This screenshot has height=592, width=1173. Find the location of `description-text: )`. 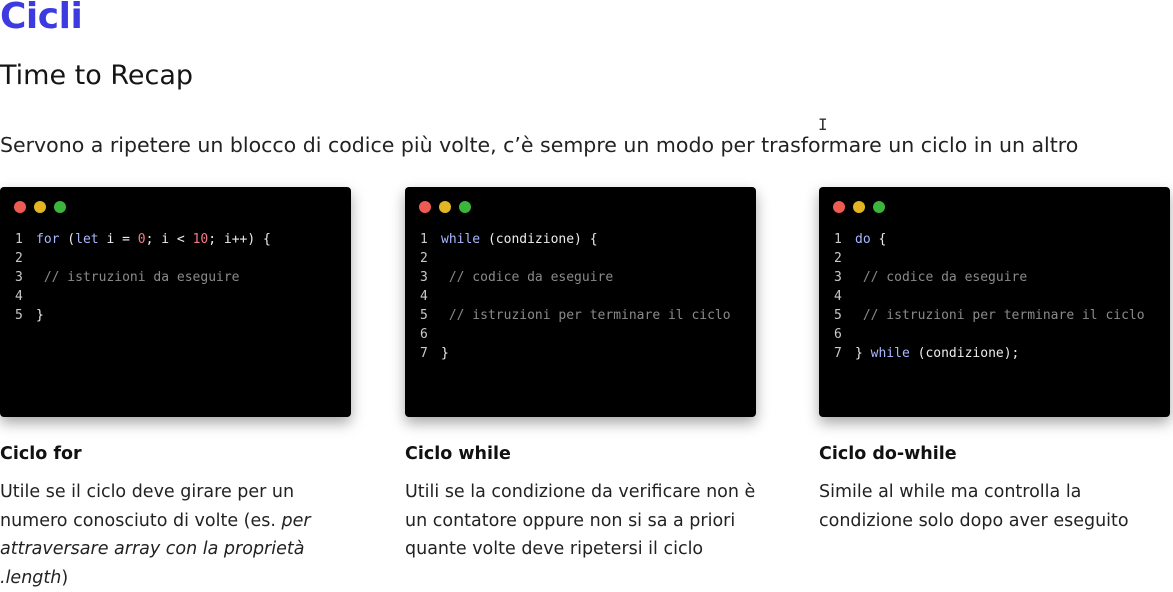

description-text: ) is located at coordinates (65, 577).